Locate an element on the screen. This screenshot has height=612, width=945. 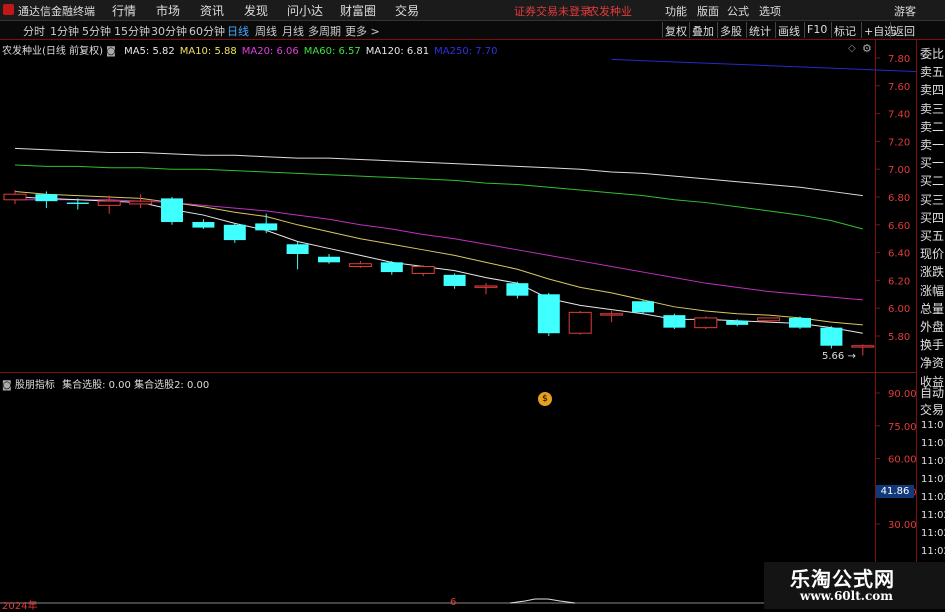
x-label-month: 6 is located at coordinates (453, 602).